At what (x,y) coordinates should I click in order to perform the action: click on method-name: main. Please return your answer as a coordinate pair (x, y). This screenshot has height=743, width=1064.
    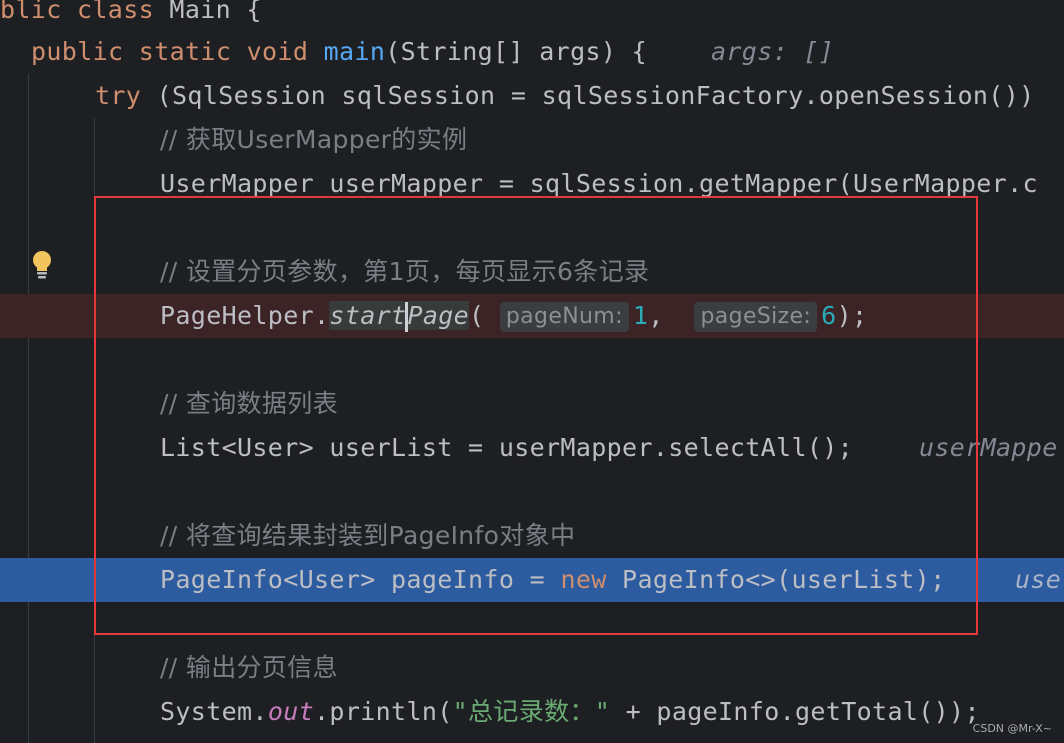
    Looking at the image, I should click on (354, 51).